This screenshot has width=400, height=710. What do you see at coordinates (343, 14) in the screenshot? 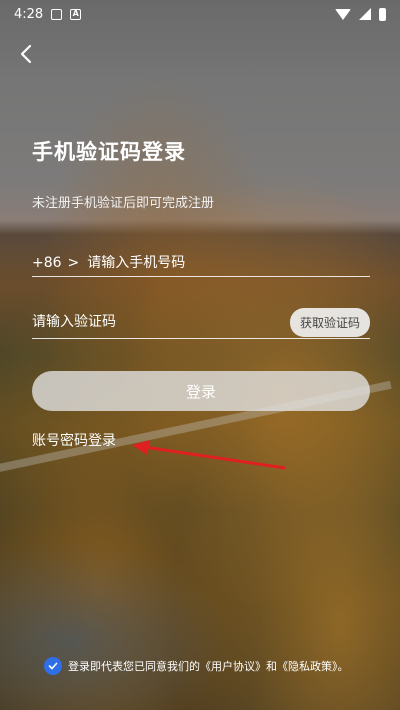
I see `wifi-icon` at bounding box center [343, 14].